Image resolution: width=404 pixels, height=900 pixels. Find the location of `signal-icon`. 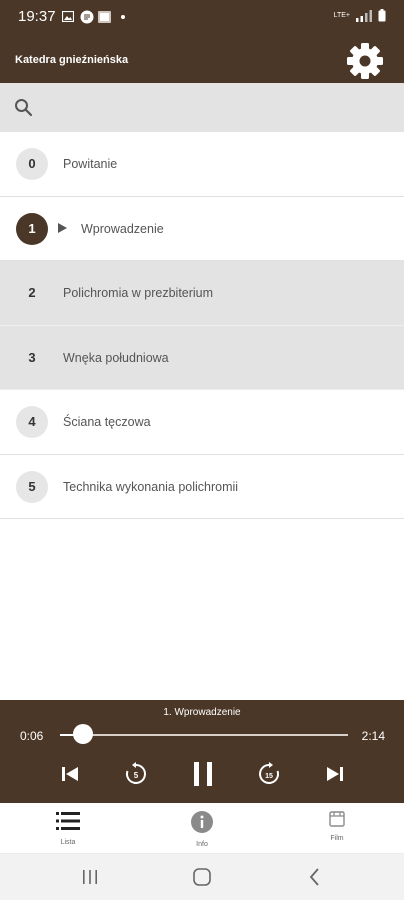

signal-icon is located at coordinates (364, 15).